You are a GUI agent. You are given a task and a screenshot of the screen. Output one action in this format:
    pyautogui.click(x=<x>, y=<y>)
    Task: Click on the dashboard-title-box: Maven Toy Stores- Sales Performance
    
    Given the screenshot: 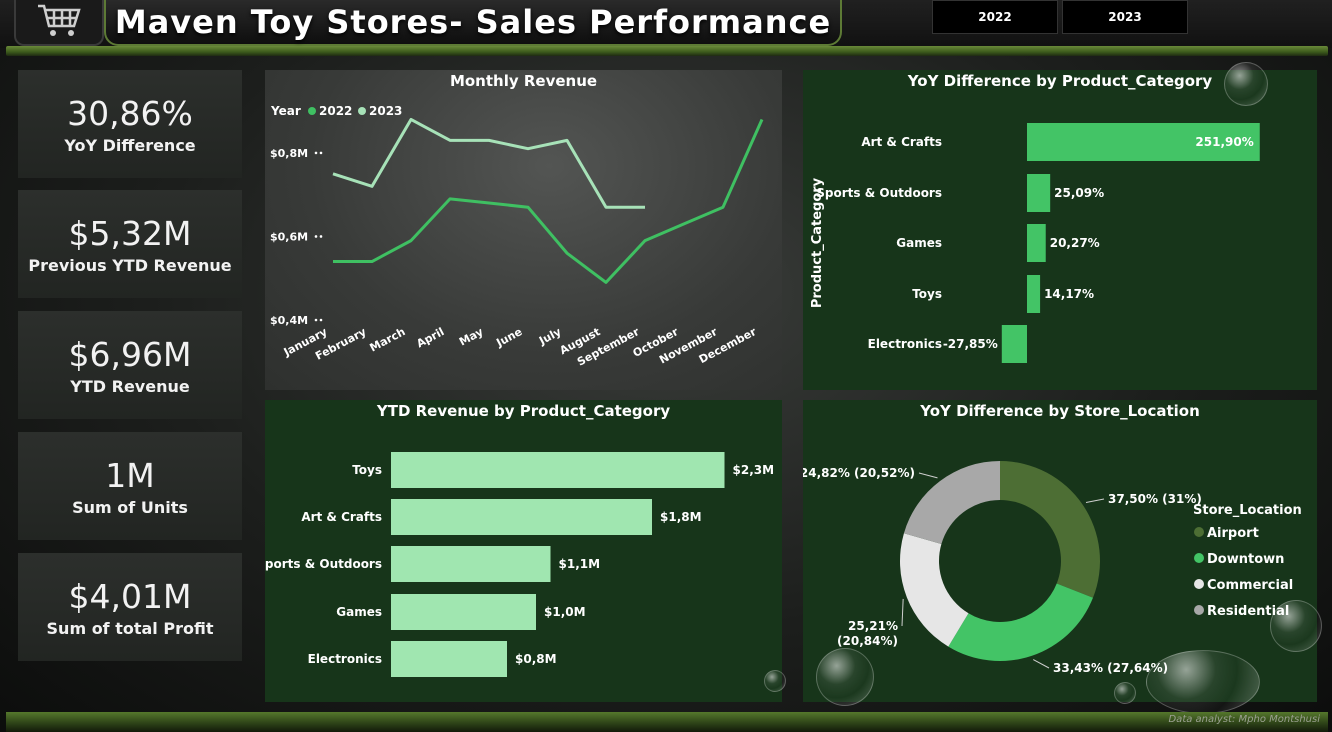 What is the action you would take?
    pyautogui.click(x=473, y=23)
    